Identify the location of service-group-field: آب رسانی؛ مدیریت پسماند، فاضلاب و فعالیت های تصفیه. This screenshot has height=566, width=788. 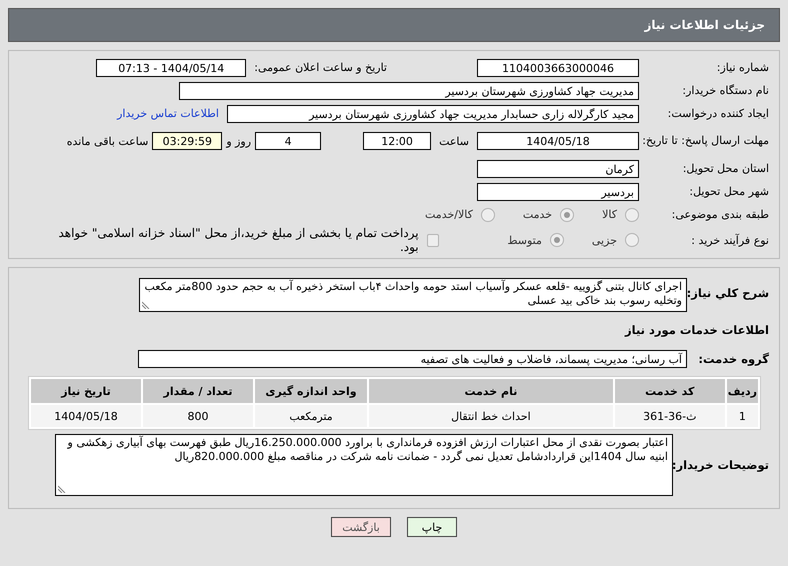
(412, 359).